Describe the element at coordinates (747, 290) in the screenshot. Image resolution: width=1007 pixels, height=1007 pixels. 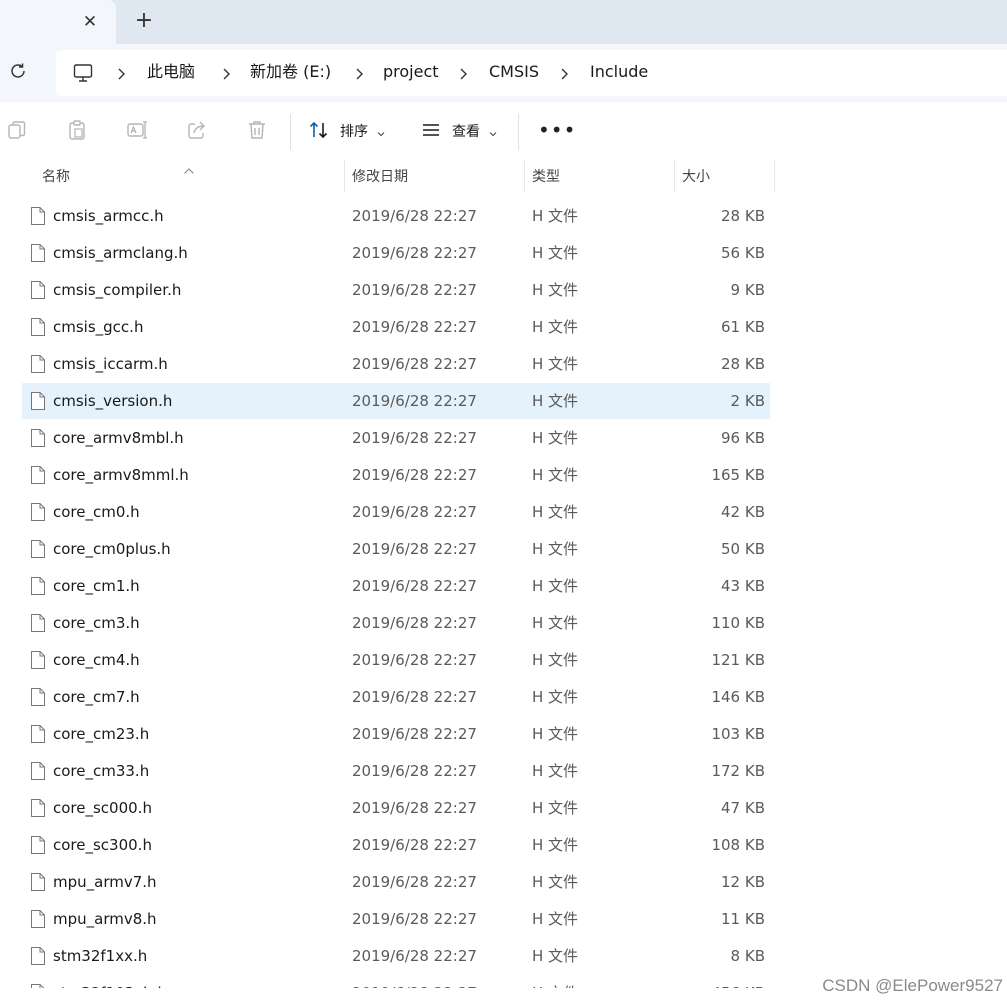
I see `file-size: 9 KB` at that location.